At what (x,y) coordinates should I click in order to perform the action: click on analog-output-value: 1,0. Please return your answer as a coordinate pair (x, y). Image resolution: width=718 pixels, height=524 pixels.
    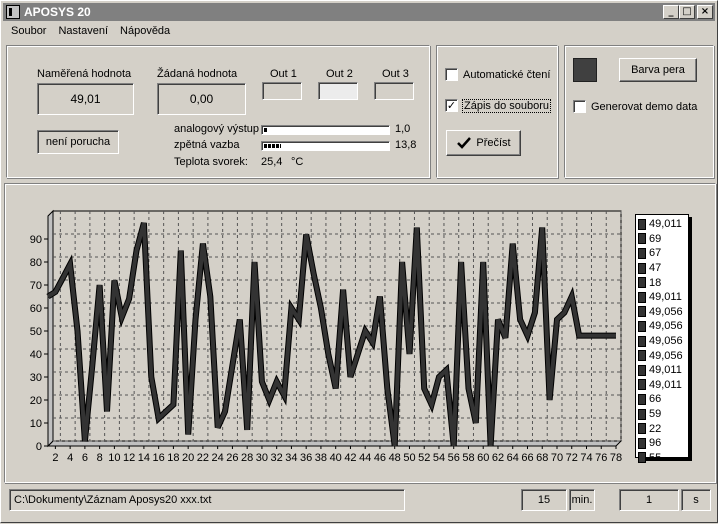
    Looking at the image, I should click on (403, 129).